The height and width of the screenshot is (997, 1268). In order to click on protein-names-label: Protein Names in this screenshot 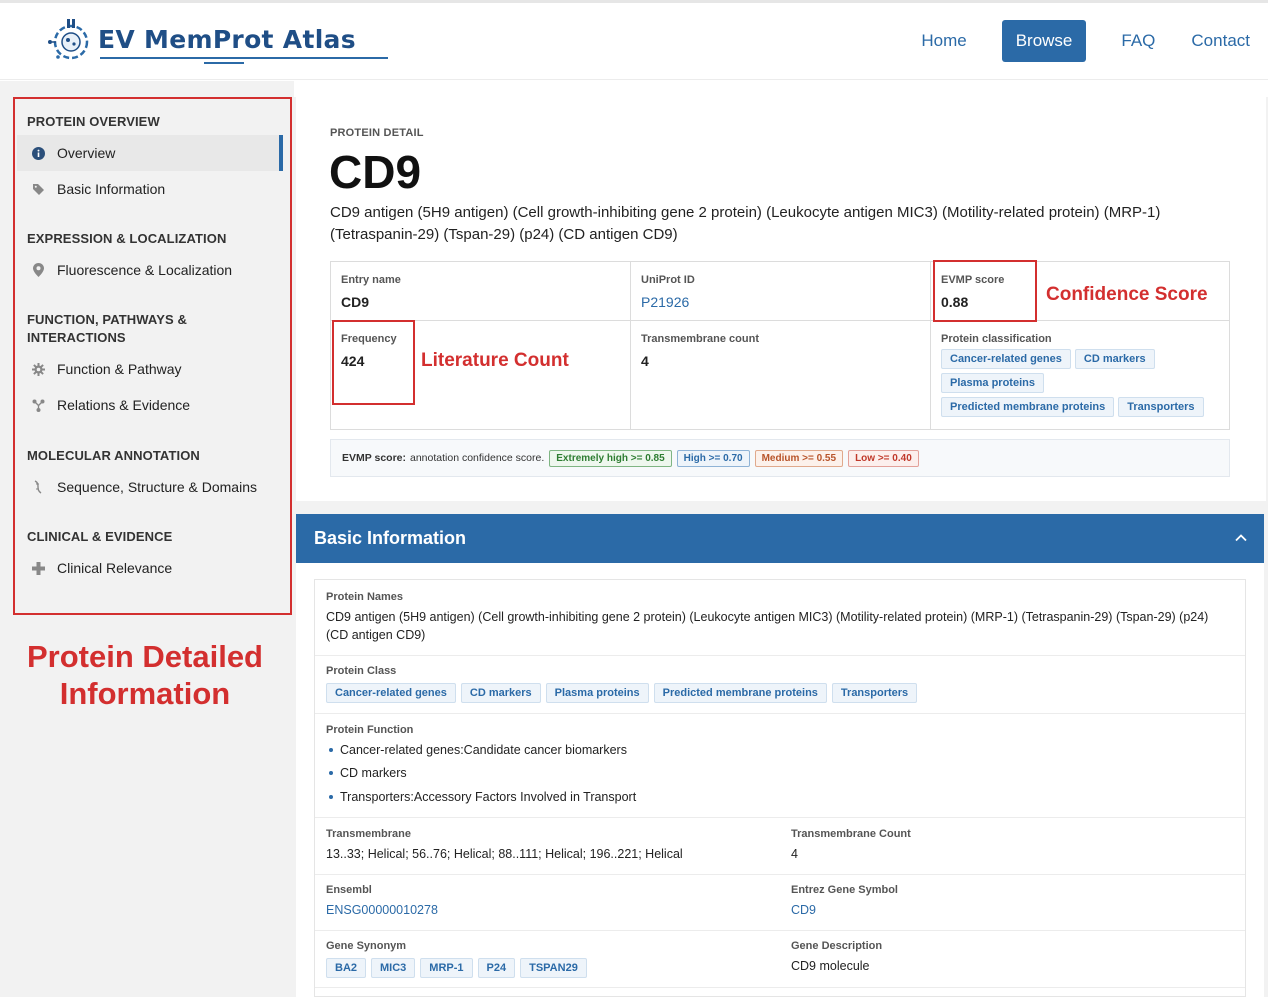, I will do `click(365, 597)`.